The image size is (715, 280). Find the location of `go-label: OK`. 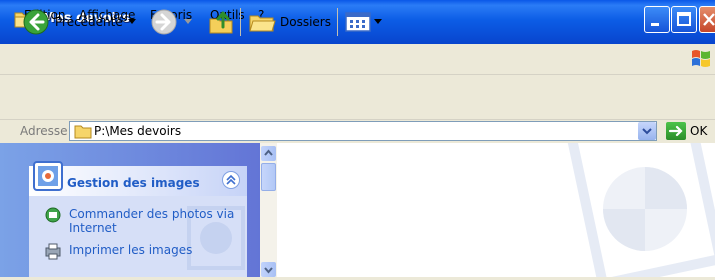

go-label: OK is located at coordinates (698, 131).